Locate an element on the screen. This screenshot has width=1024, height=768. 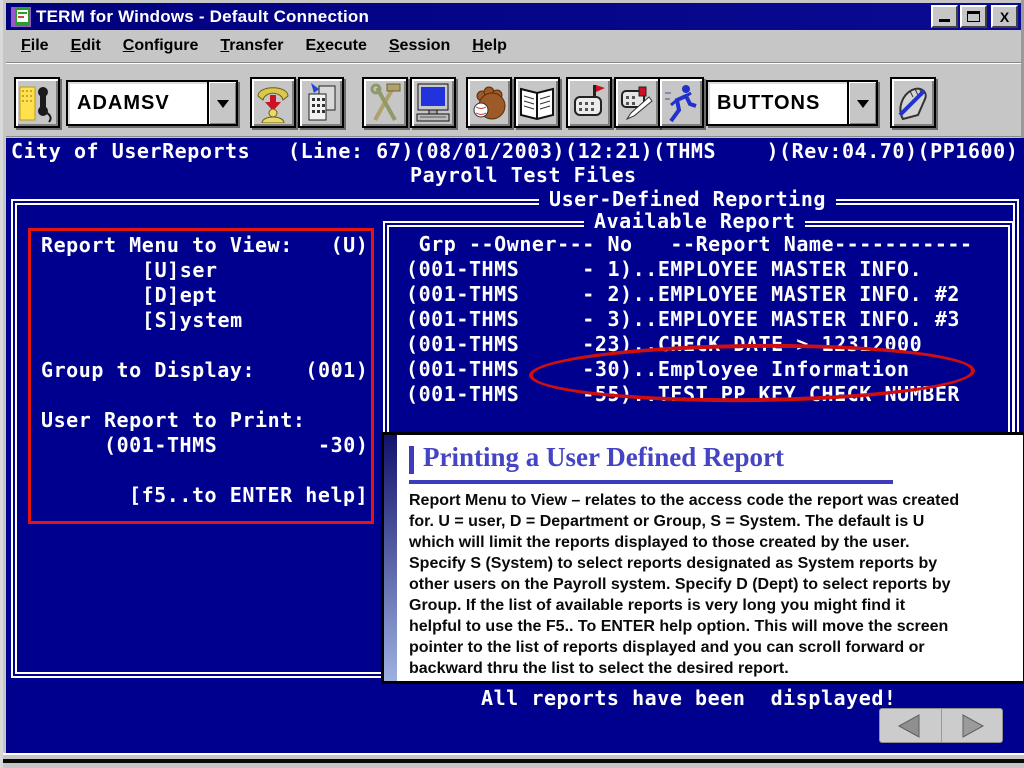
status-message: All reports have been displayed! is located at coordinates (689, 698).